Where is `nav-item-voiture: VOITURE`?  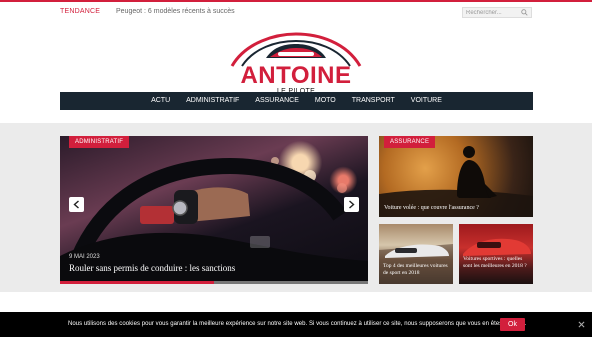 nav-item-voiture: VOITURE is located at coordinates (426, 101).